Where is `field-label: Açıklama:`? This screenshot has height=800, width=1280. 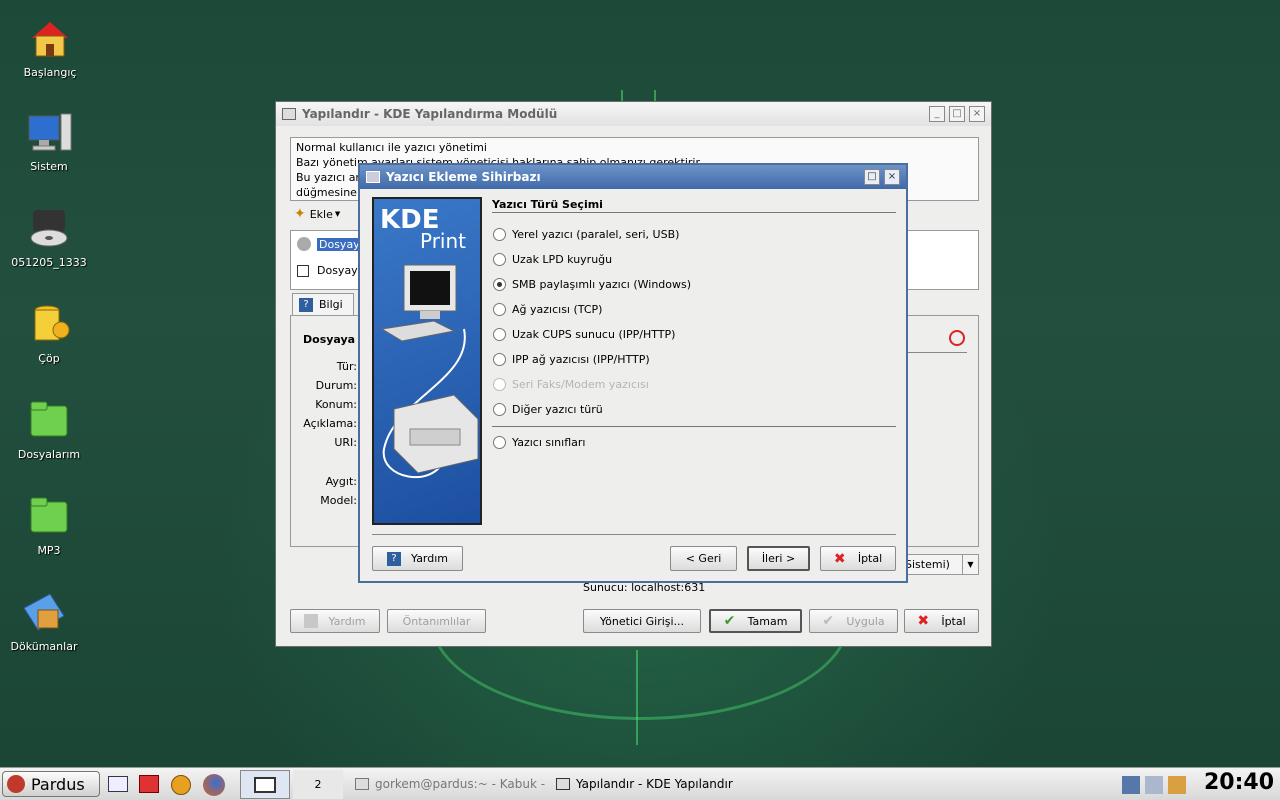
field-label: Açıklama: is located at coordinates (330, 423).